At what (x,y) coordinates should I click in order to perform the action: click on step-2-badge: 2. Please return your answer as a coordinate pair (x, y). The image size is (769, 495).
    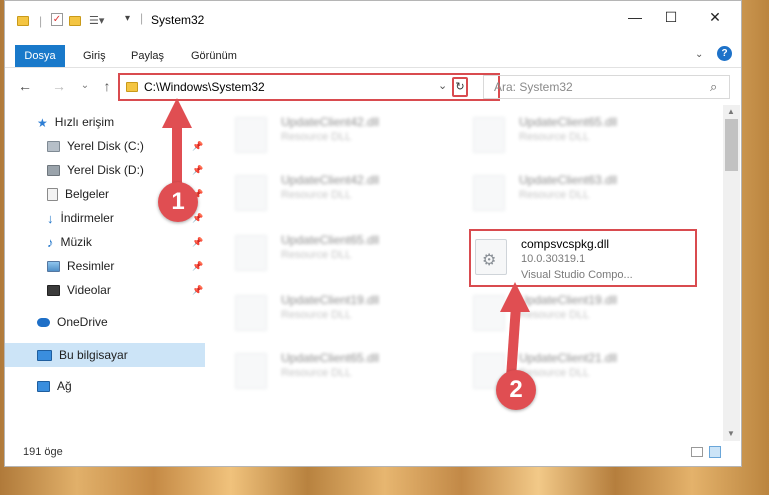
    Looking at the image, I should click on (516, 390).